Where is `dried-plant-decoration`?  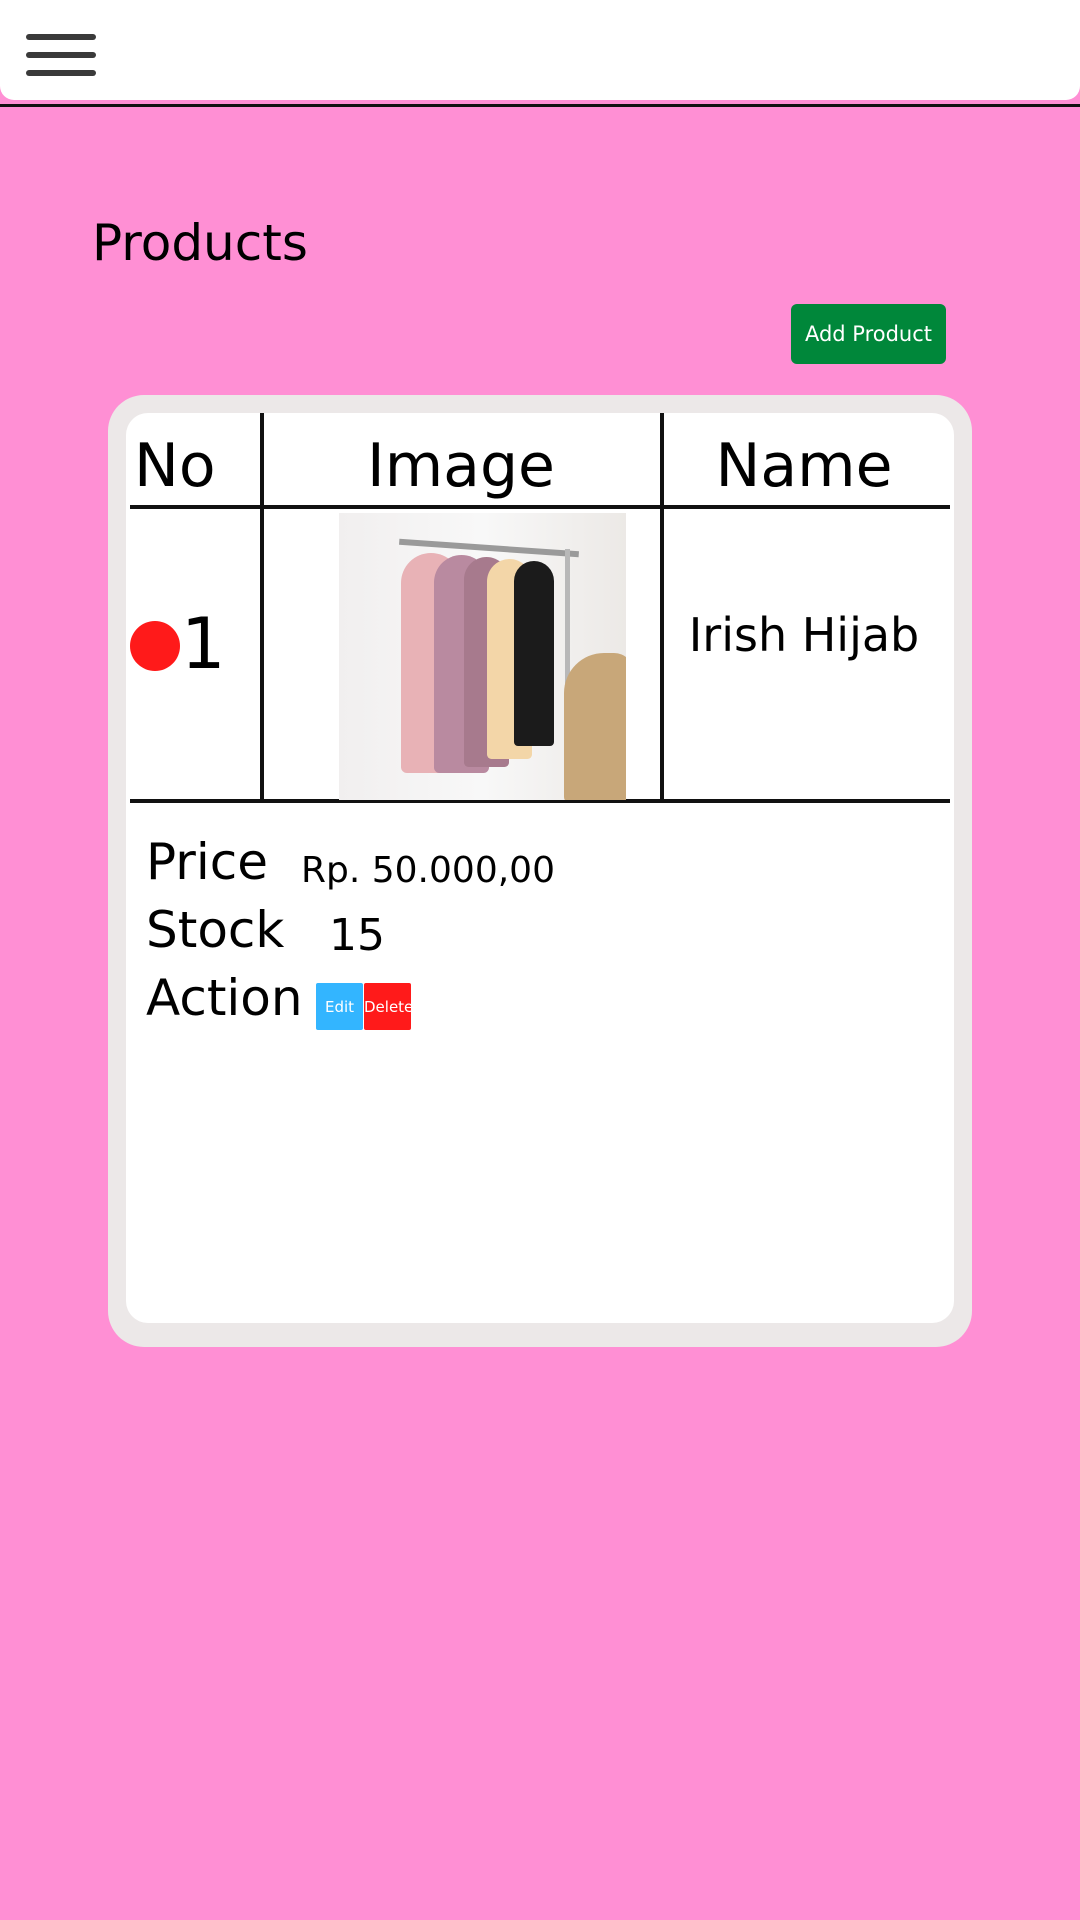 dried-plant-decoration is located at coordinates (595, 726).